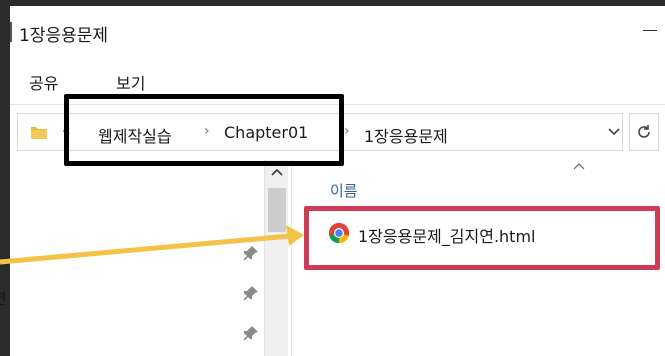  I want to click on column-header-name: 이름, so click(344, 190).